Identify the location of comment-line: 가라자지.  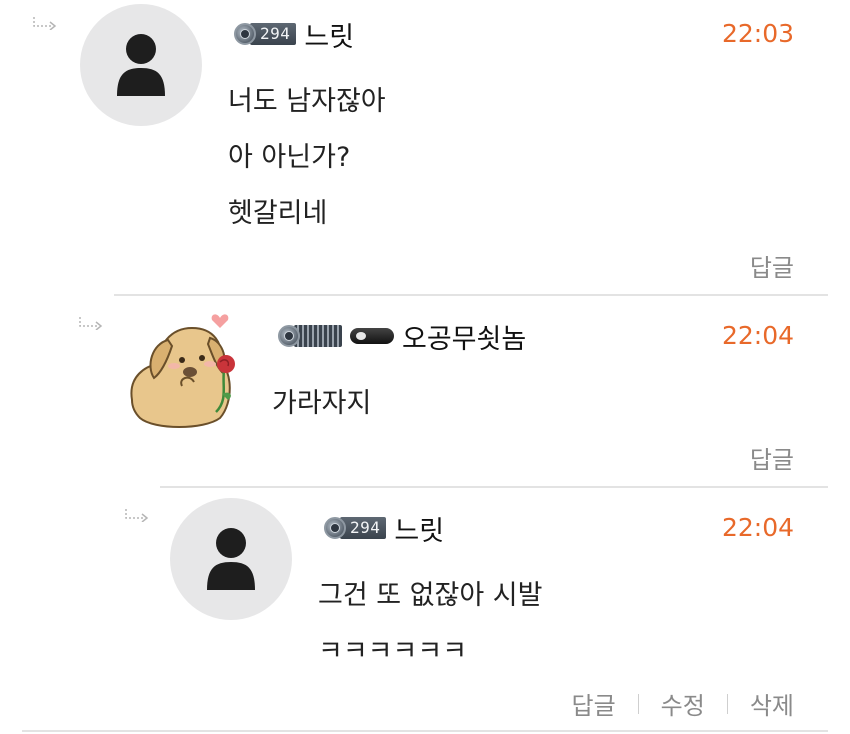
(322, 403).